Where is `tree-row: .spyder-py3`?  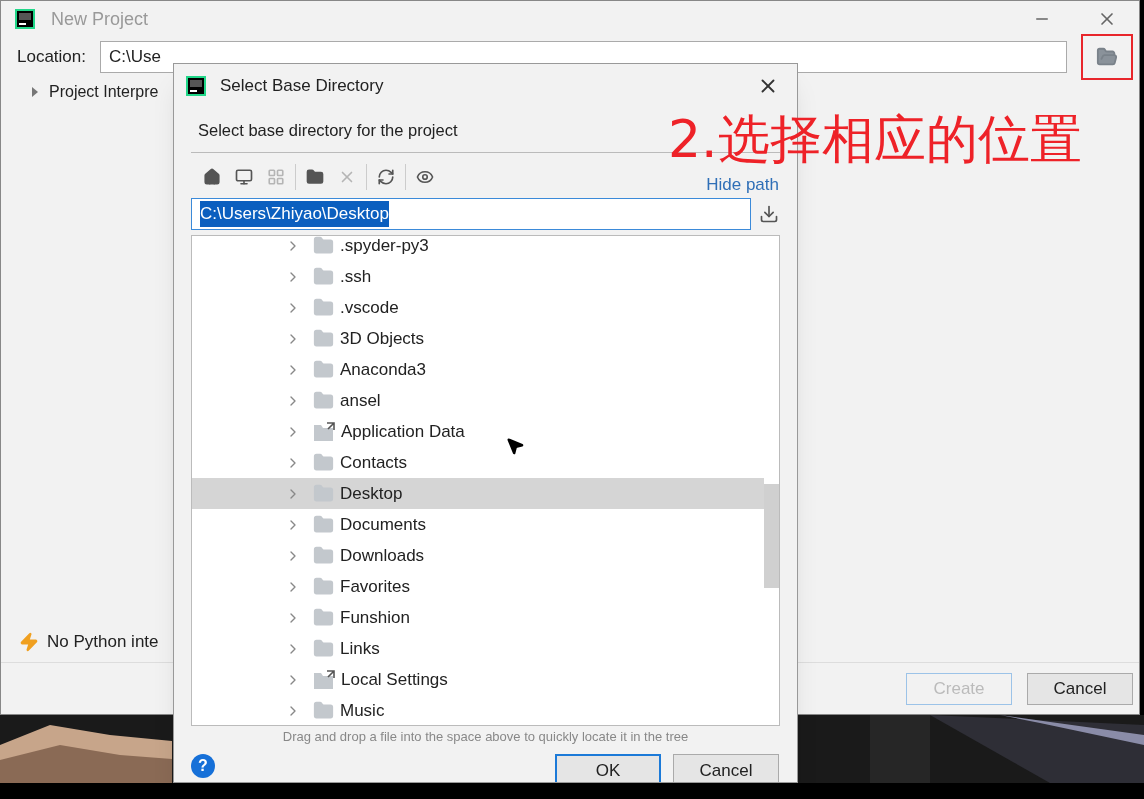 tree-row: .spyder-py3 is located at coordinates (478, 248).